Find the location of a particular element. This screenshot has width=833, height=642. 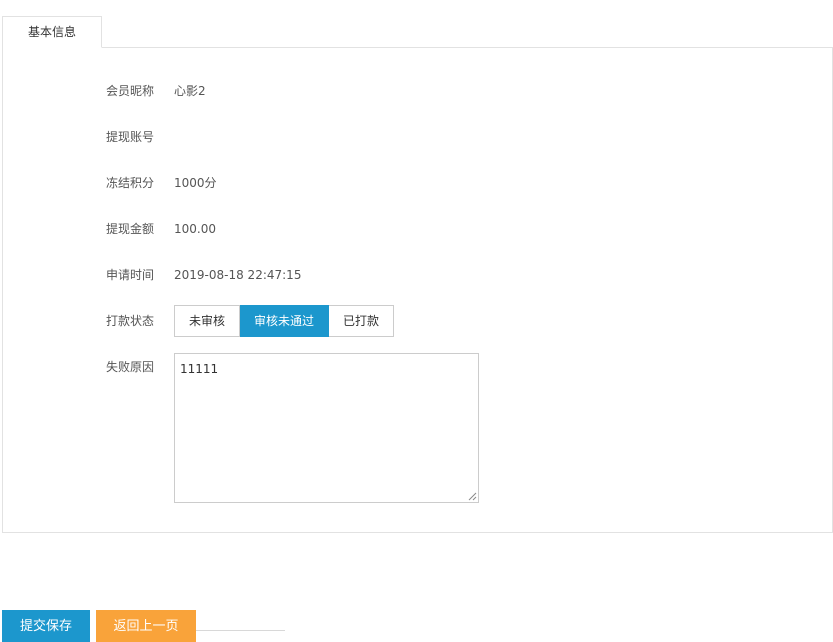

divider is located at coordinates (240, 630).